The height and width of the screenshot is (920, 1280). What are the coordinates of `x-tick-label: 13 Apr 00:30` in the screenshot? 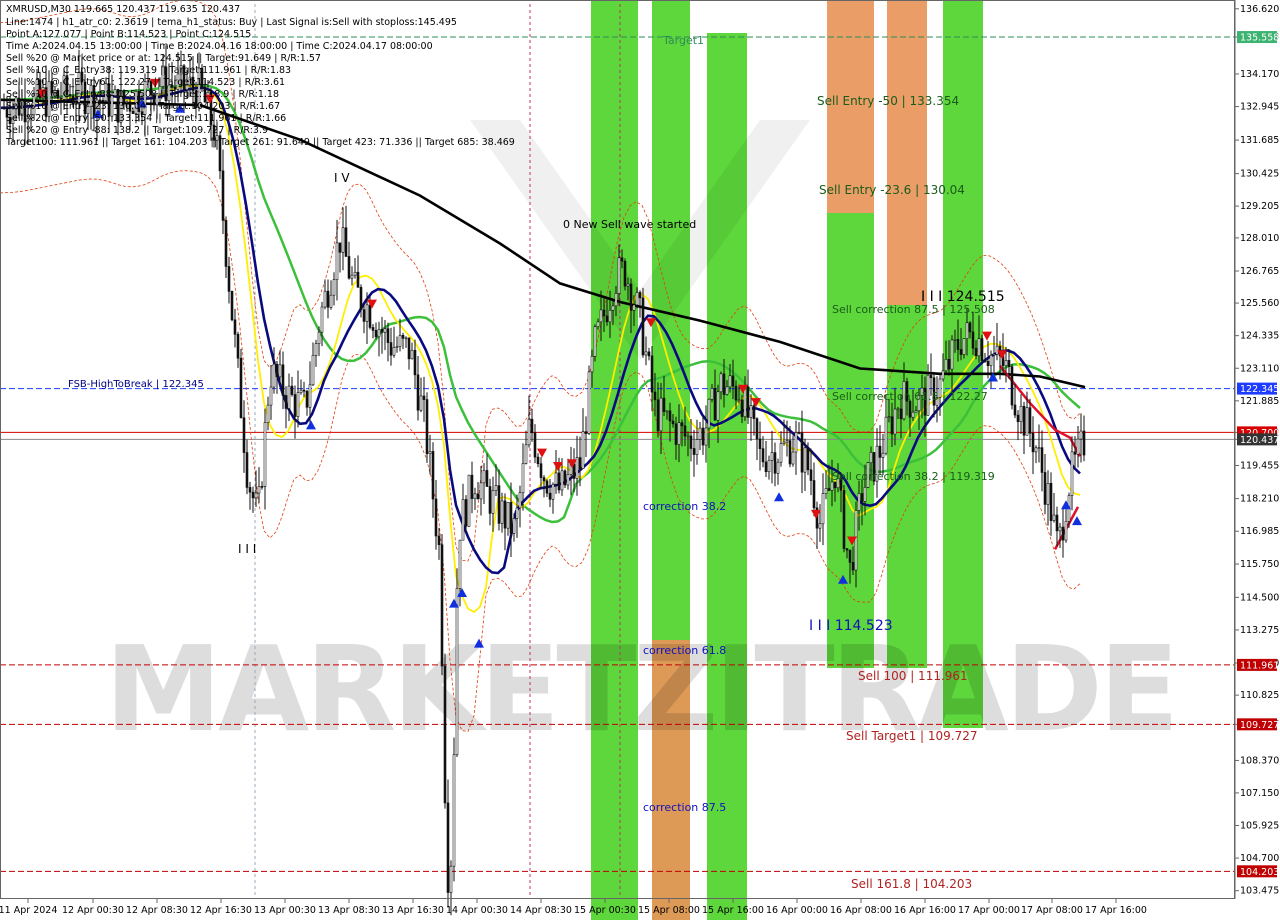 It's located at (285, 910).